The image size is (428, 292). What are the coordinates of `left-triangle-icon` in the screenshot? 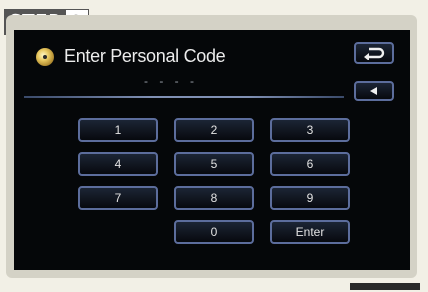 It's located at (373, 91).